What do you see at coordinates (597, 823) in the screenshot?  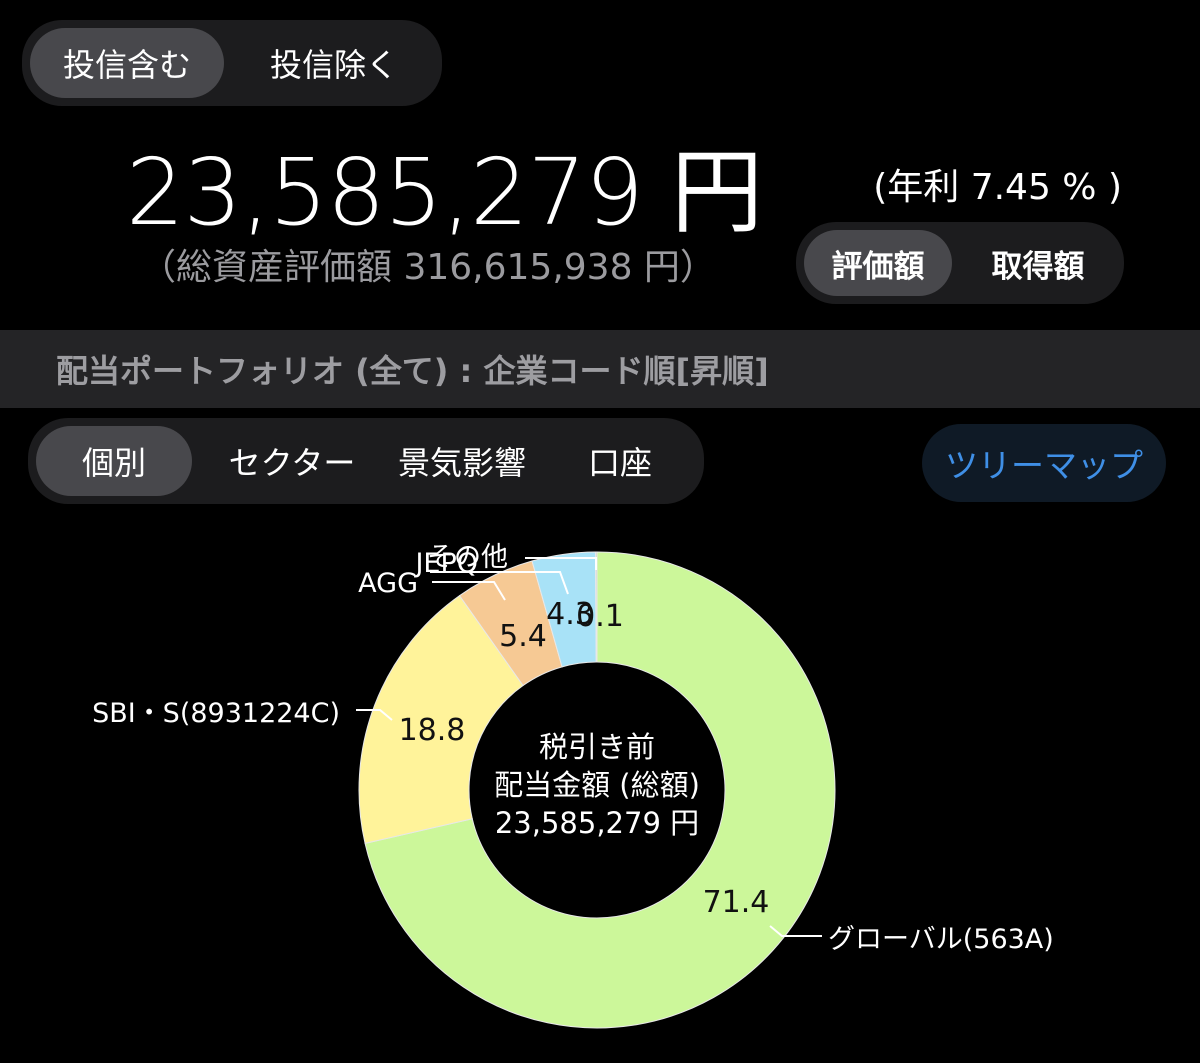 I see `center-label-line-3: 23,585,279 円` at bounding box center [597, 823].